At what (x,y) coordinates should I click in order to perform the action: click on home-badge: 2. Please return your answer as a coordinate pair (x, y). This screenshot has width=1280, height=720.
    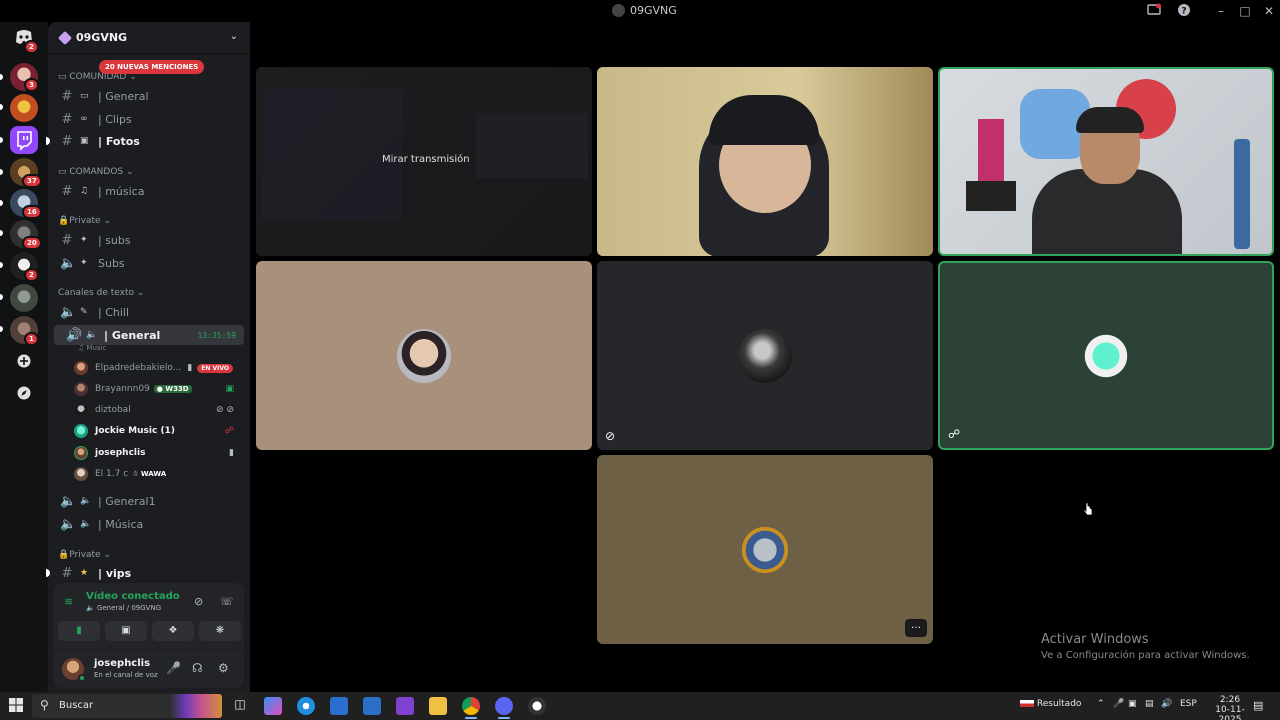
    Looking at the image, I should click on (31, 47).